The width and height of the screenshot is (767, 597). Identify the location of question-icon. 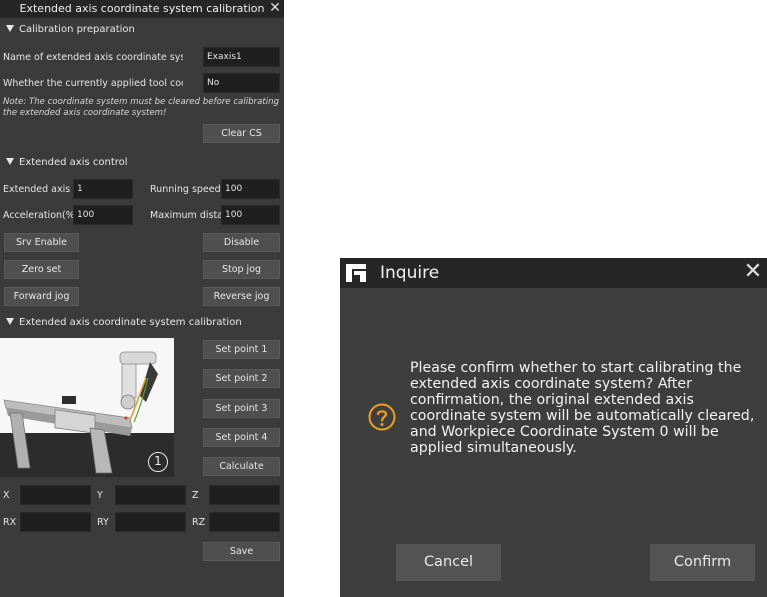
(382, 417).